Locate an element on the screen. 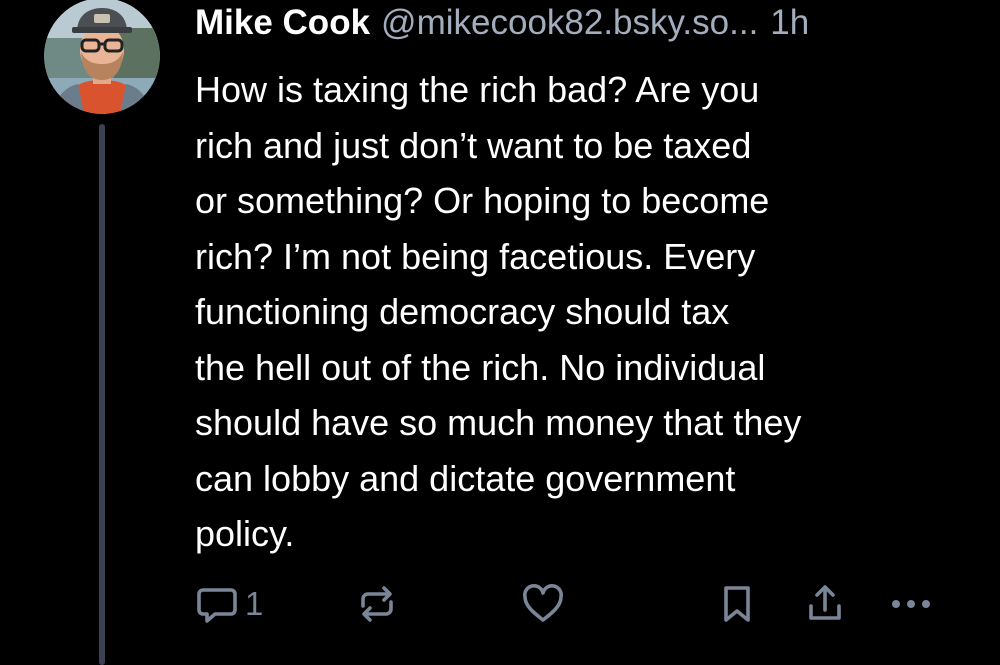  post-header: Mike Cook @mikecook82.bsky.so... 1h is located at coordinates (502, 23).